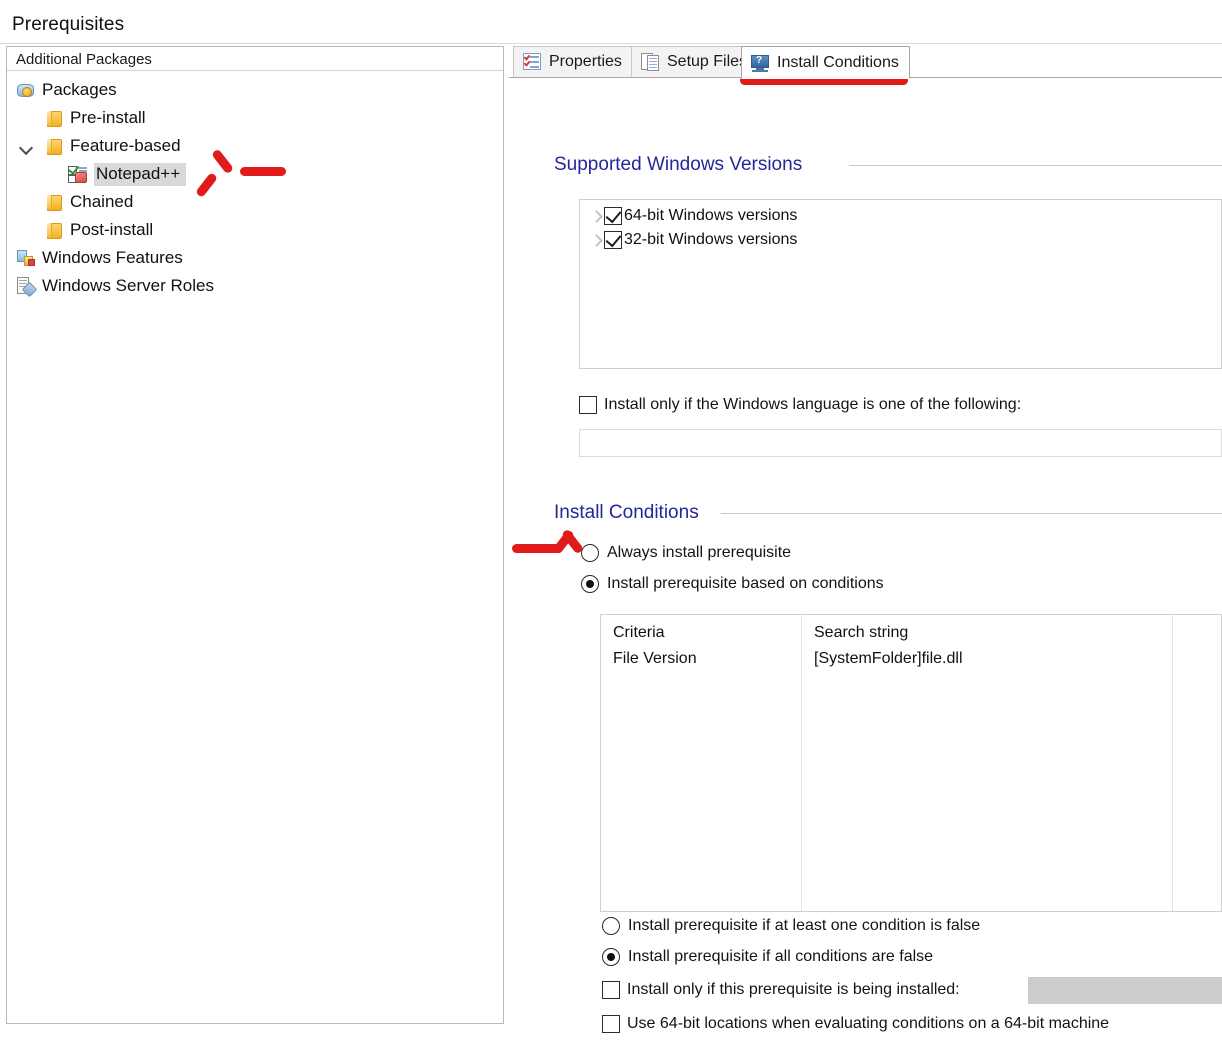  I want to click on table-row-cell-criteria: File Version, so click(655, 659).